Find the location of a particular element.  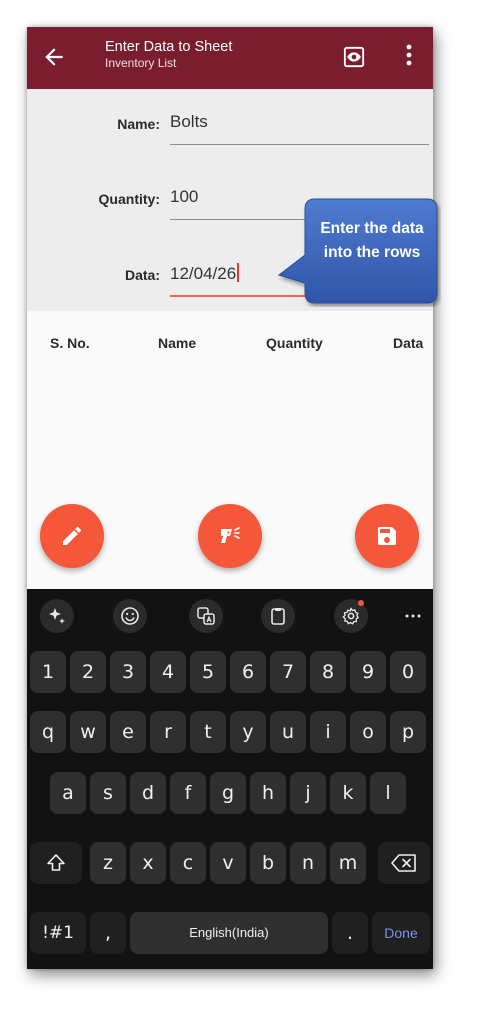

text-cursor is located at coordinates (238, 272).